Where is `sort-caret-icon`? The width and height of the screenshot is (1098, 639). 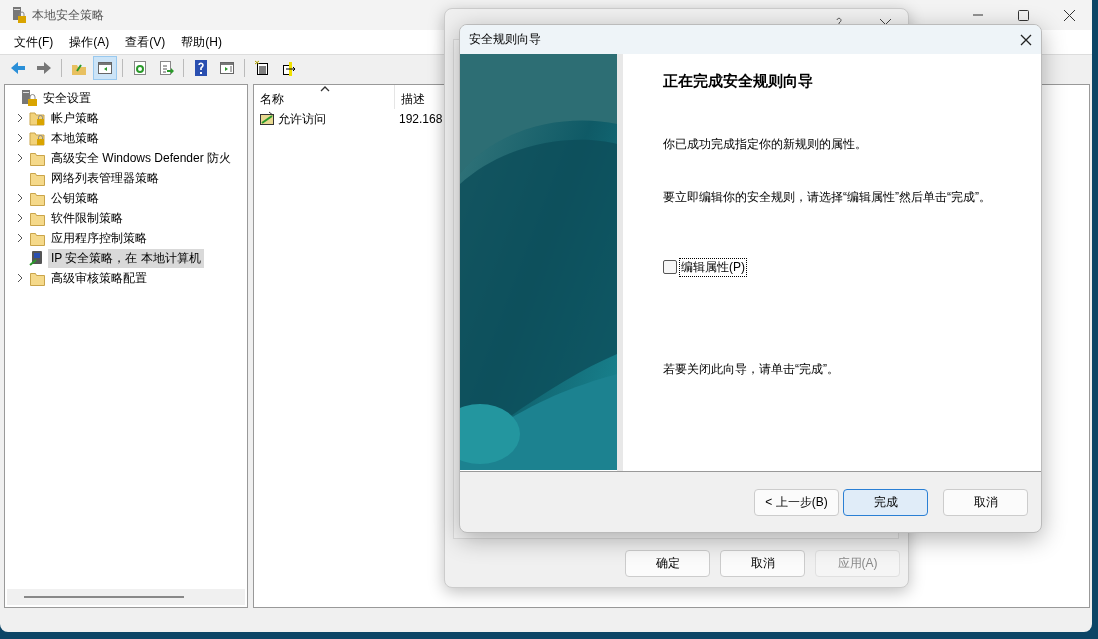
sort-caret-icon is located at coordinates (325, 88).